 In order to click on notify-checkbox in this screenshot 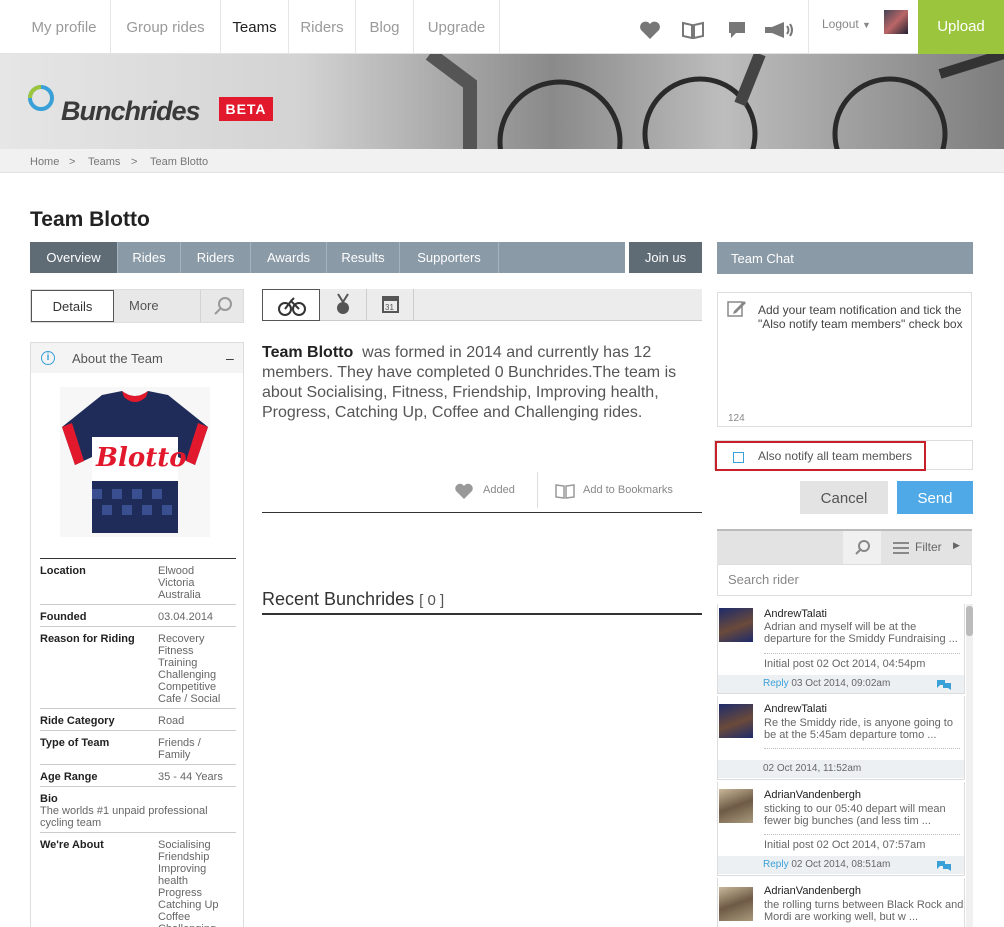, I will do `click(738, 457)`.